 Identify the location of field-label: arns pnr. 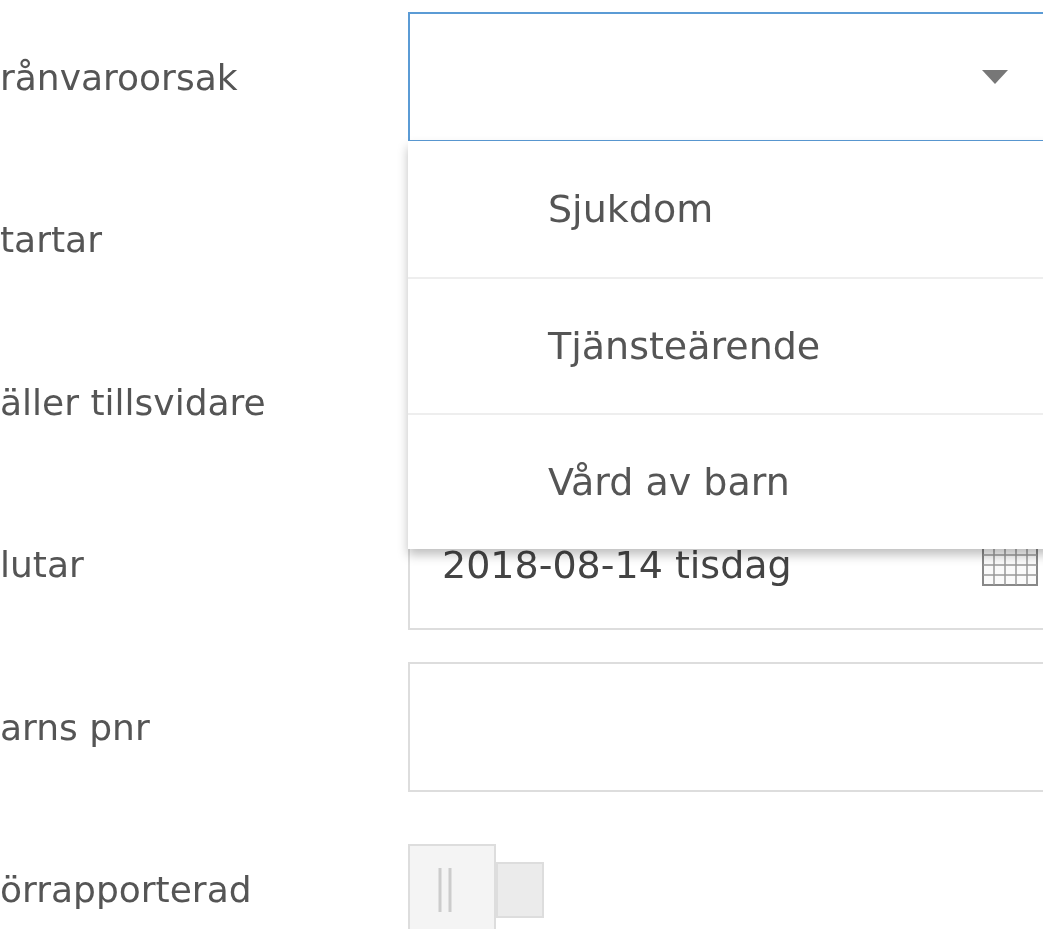
(75, 727).